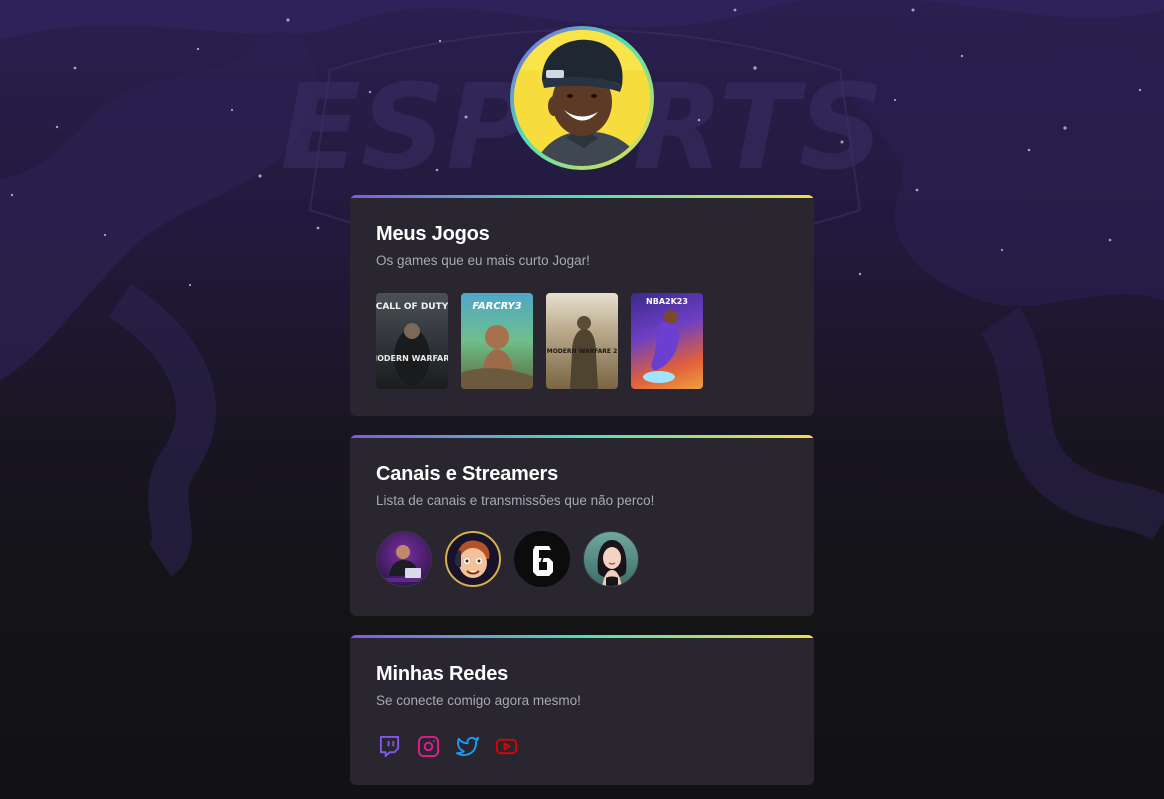  What do you see at coordinates (582, 746) in the screenshot?
I see `social-links` at bounding box center [582, 746].